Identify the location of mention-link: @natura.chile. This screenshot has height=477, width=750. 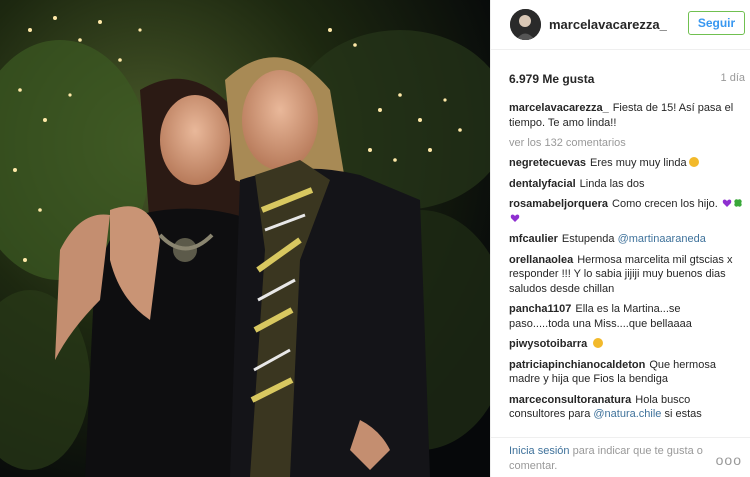
(627, 414).